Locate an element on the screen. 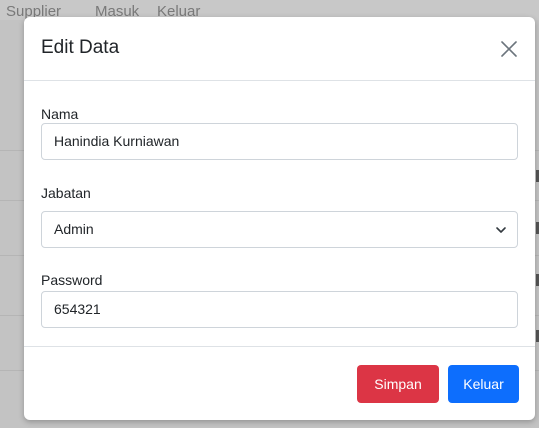  jabatan-select: Admin is located at coordinates (279, 229).